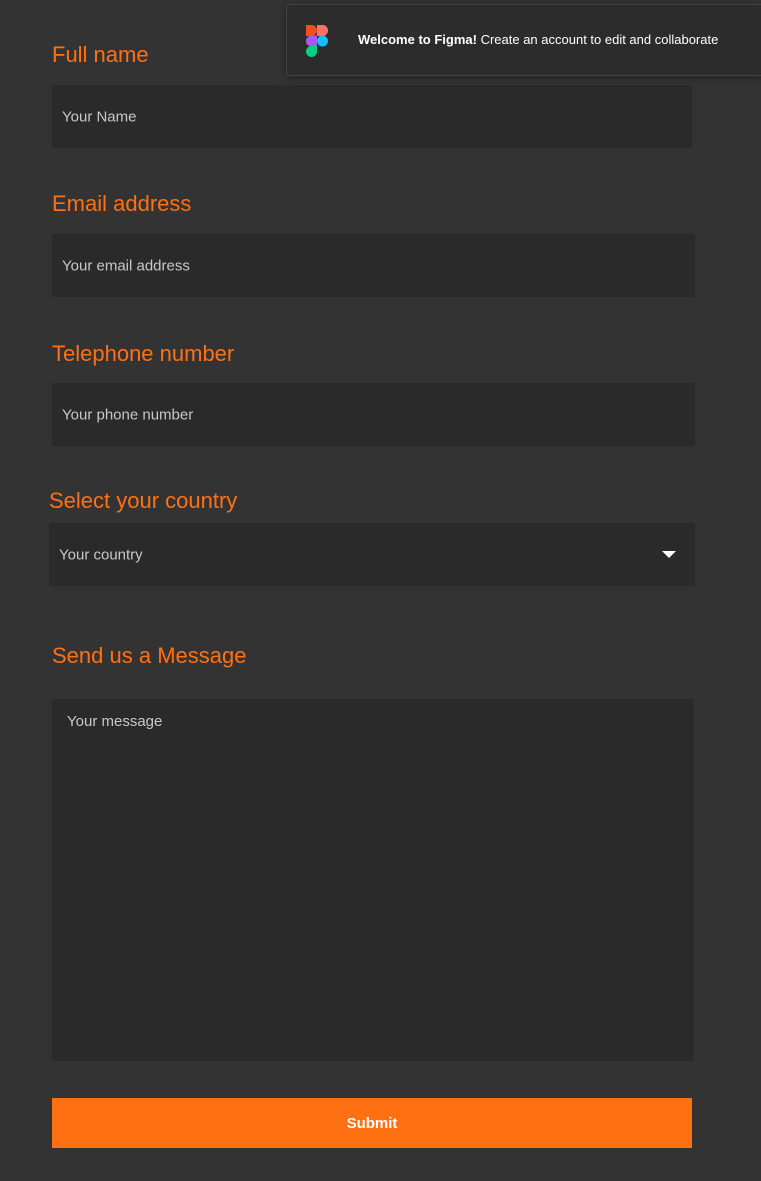 The height and width of the screenshot is (1181, 761). I want to click on welcome-bold-text: Welcome to Figma!, so click(417, 39).